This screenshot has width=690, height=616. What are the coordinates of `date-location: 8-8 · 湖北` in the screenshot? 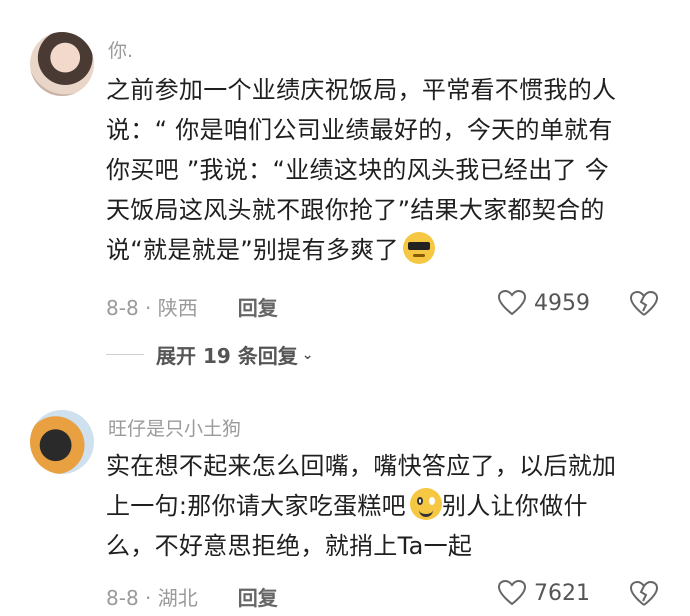 It's located at (152, 598).